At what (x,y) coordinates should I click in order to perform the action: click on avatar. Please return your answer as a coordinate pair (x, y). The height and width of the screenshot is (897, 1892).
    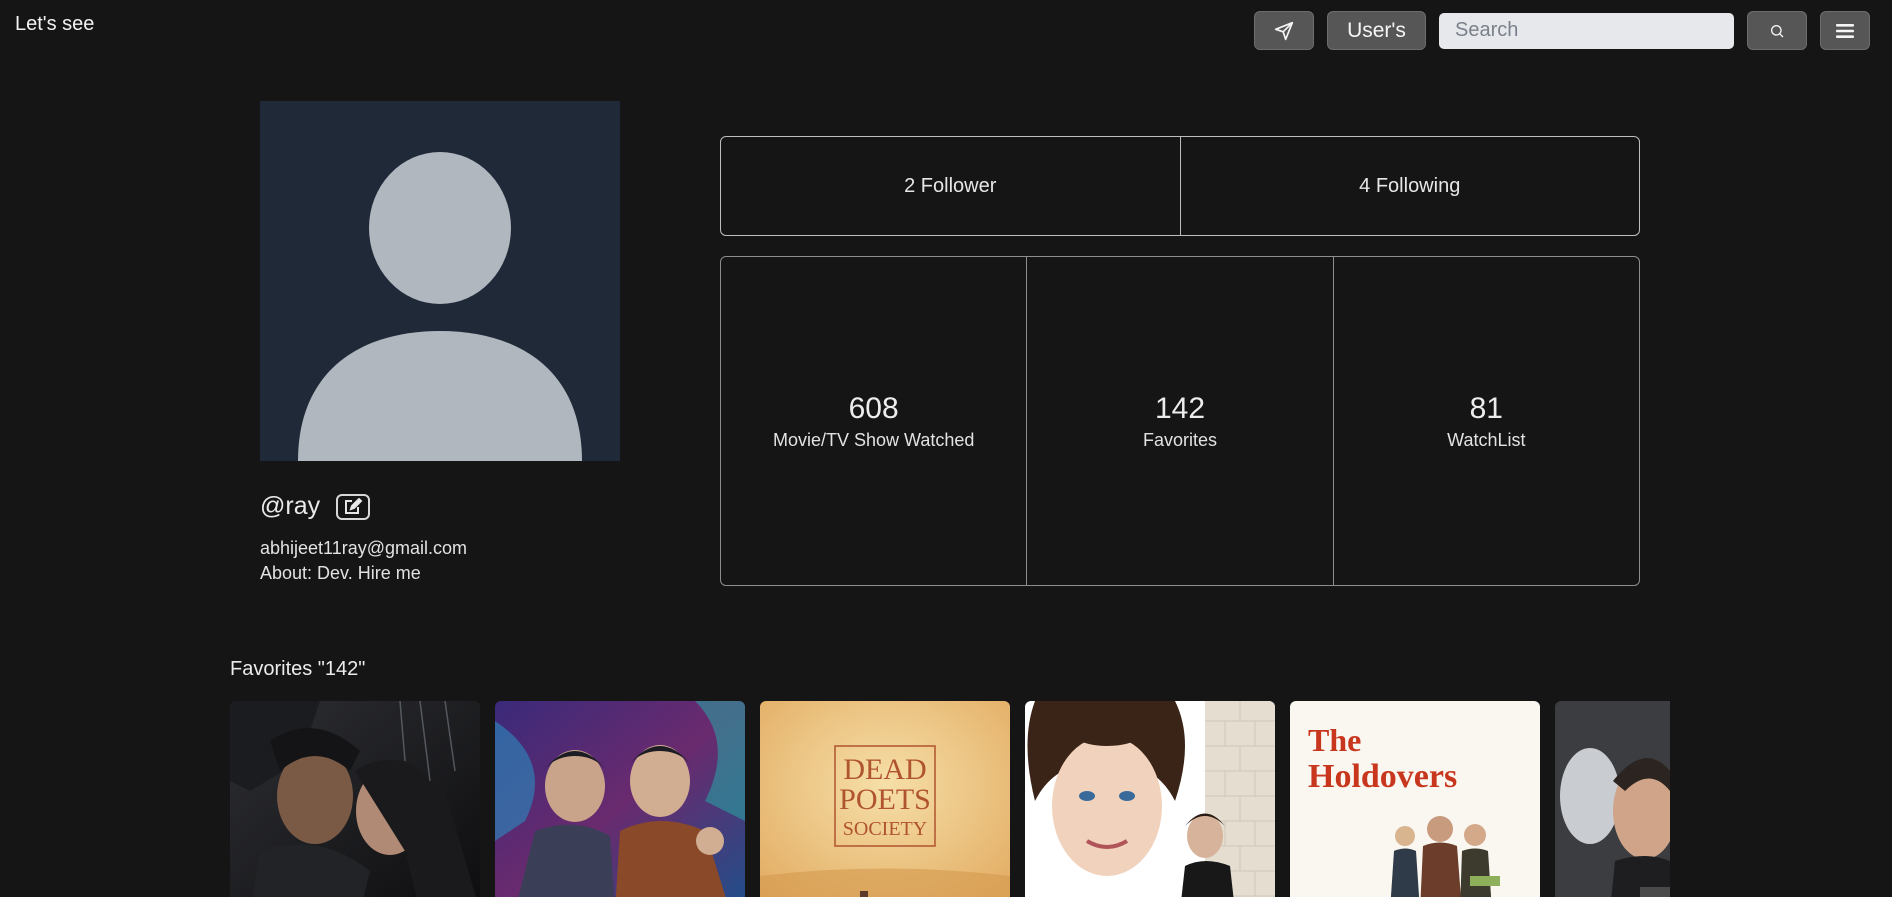
    Looking at the image, I should click on (440, 281).